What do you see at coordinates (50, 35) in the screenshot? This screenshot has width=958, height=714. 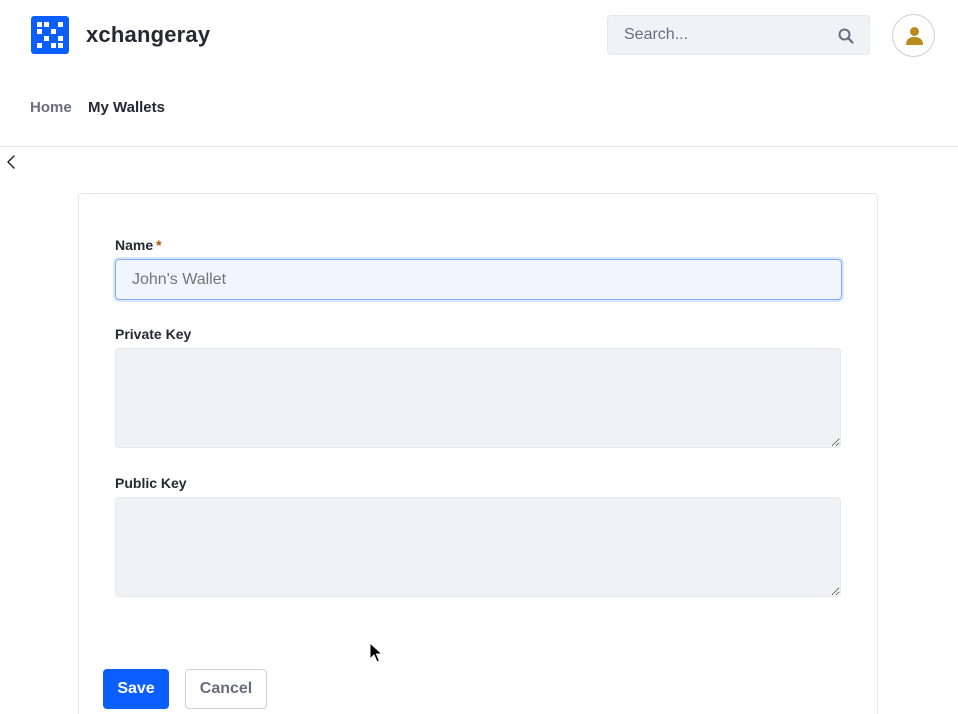 I see `logo-icon` at bounding box center [50, 35].